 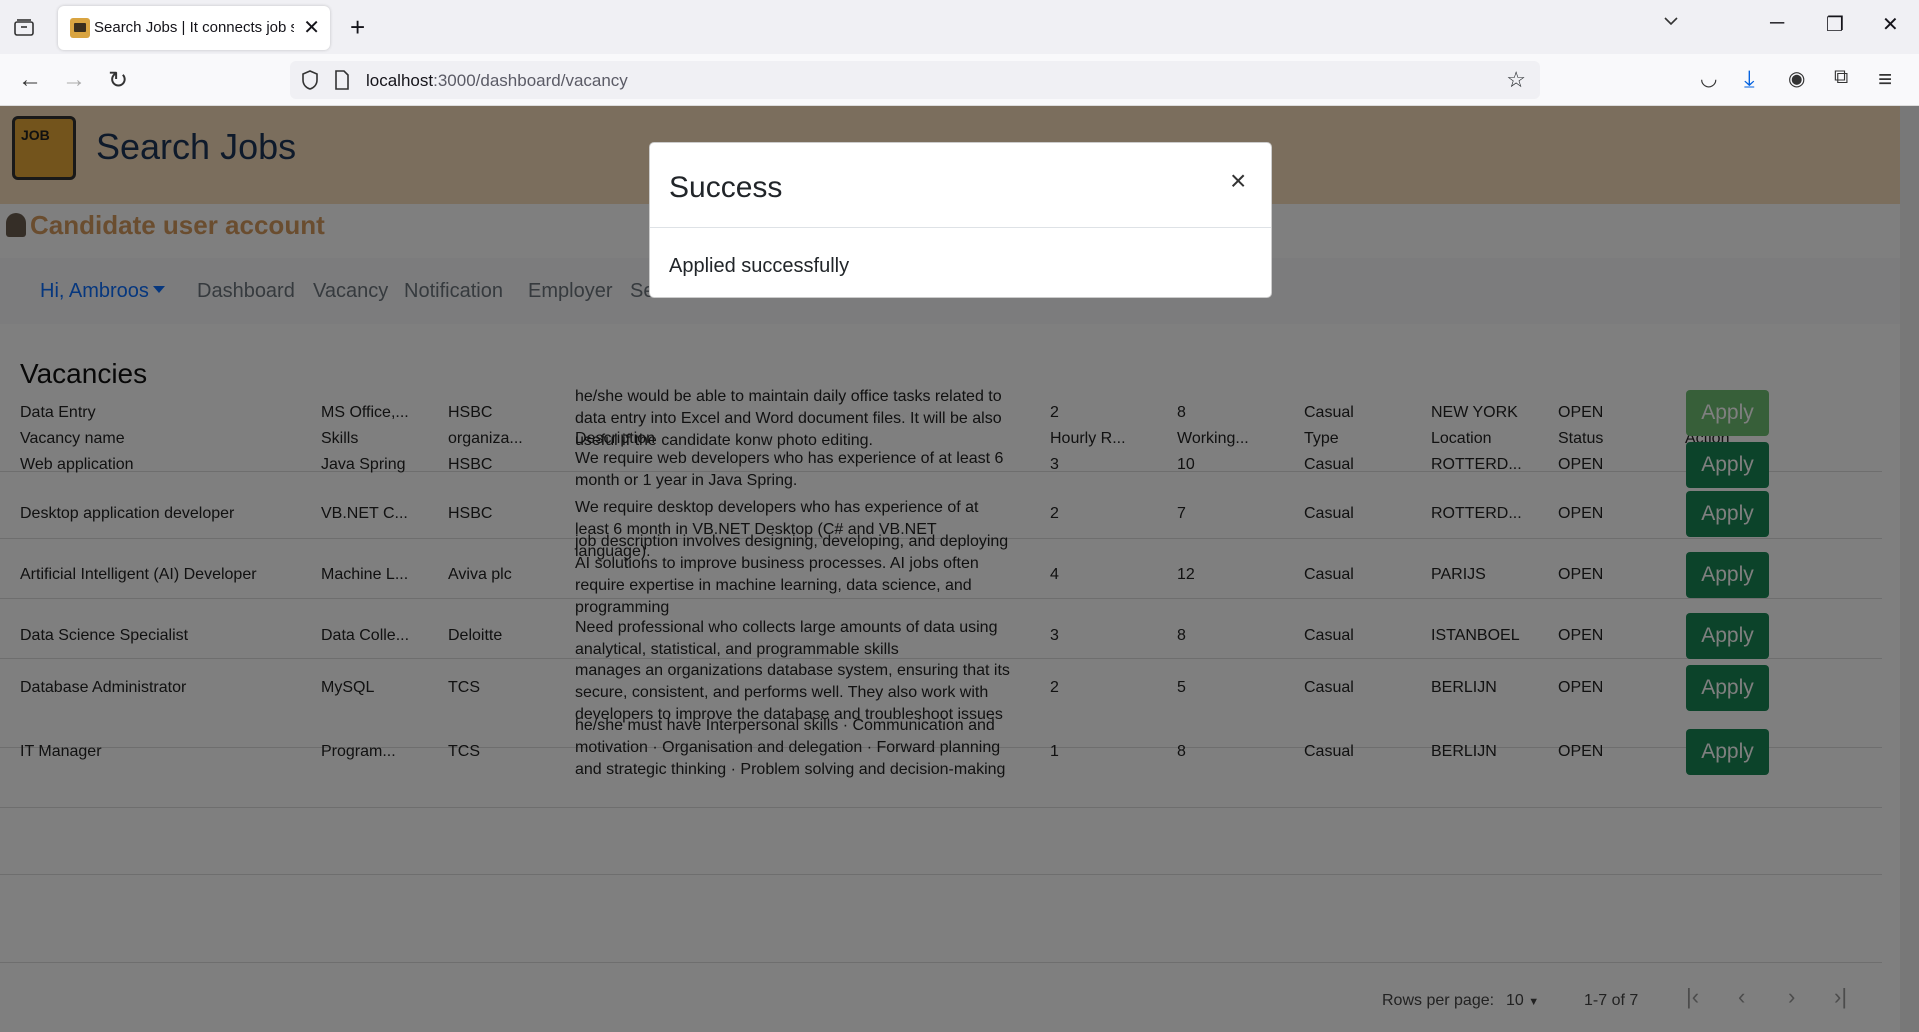 I want to click on success-modal: Success × Applied successfully, so click(x=960, y=220).